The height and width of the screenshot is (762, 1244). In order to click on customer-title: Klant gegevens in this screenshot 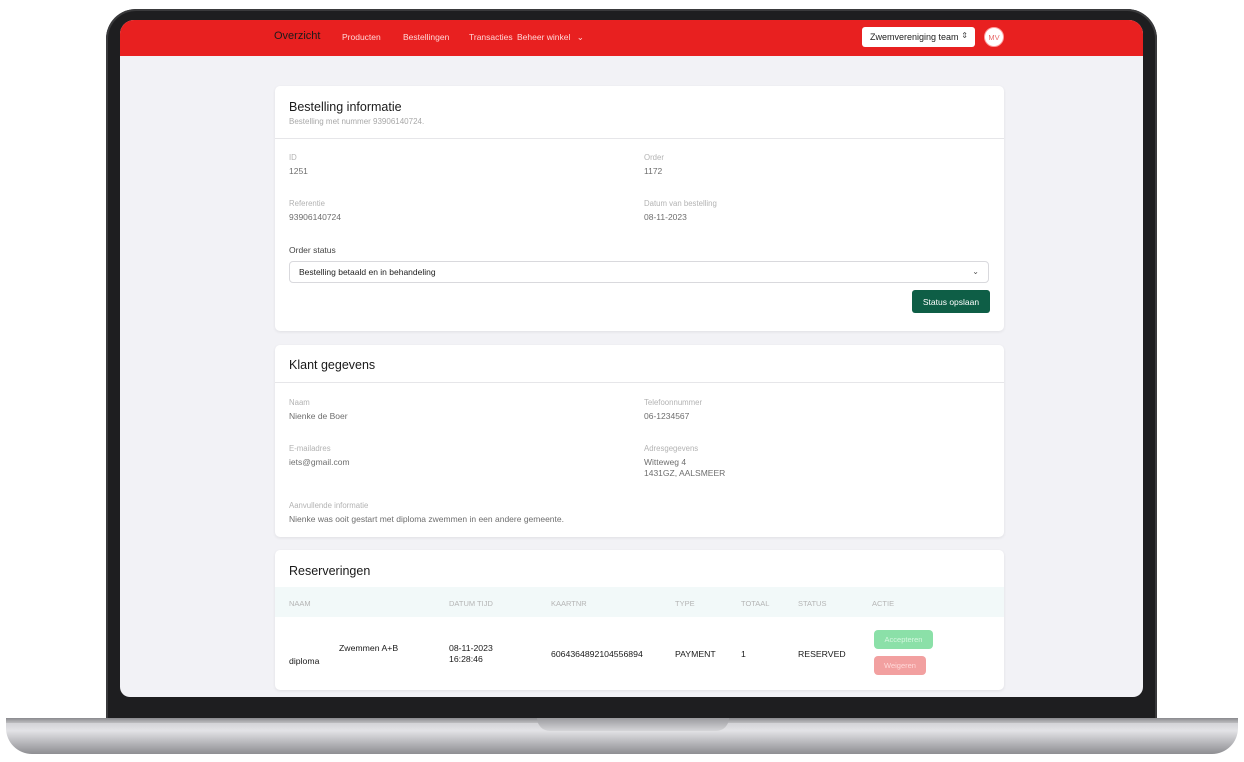, I will do `click(332, 365)`.